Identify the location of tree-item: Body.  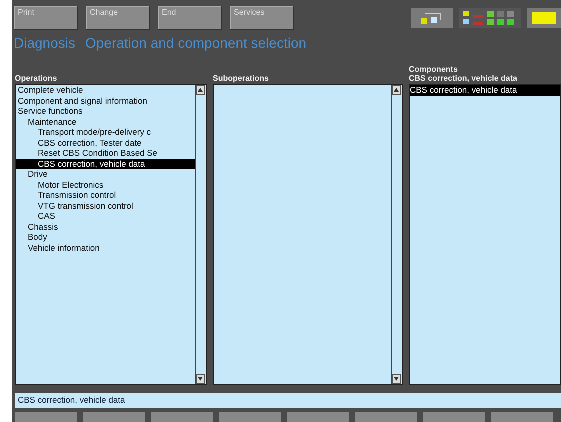
(105, 237).